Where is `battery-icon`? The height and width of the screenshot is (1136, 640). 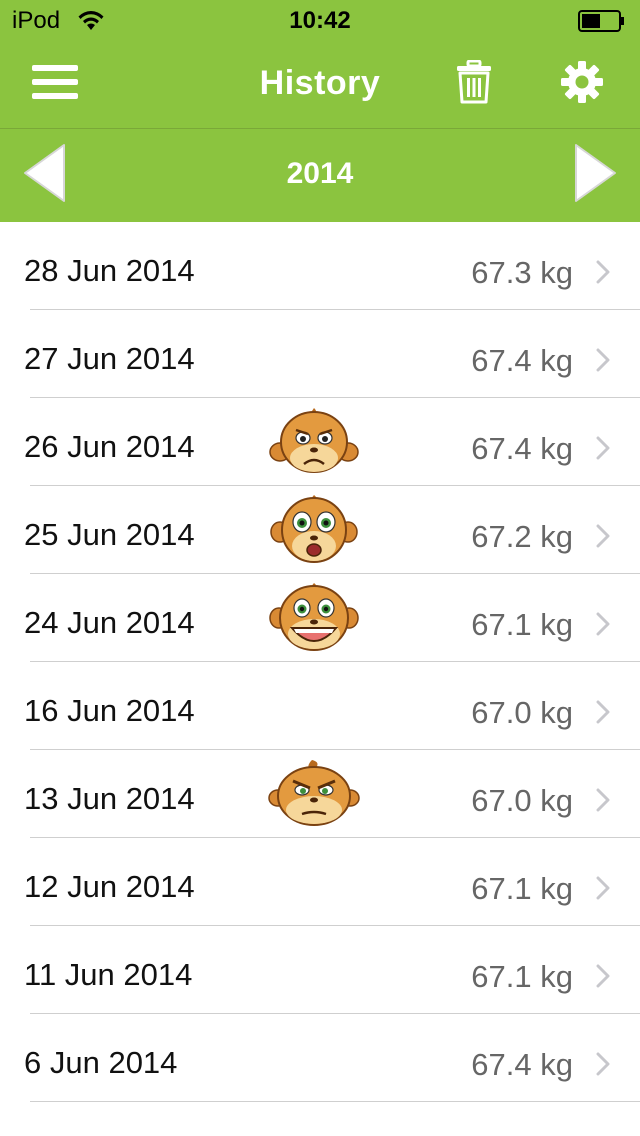
battery-icon is located at coordinates (602, 23).